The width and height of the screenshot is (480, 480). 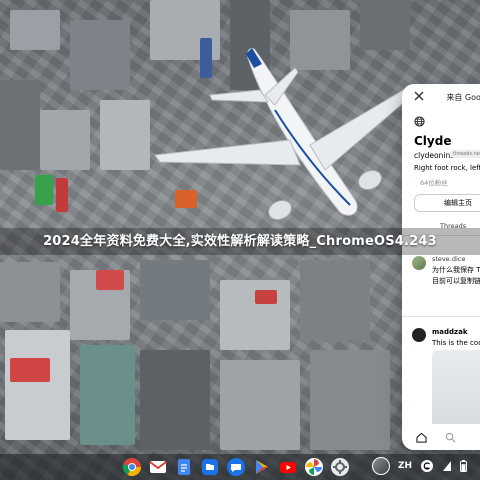 I want to click on status-tray: ZH, so click(x=420, y=466).